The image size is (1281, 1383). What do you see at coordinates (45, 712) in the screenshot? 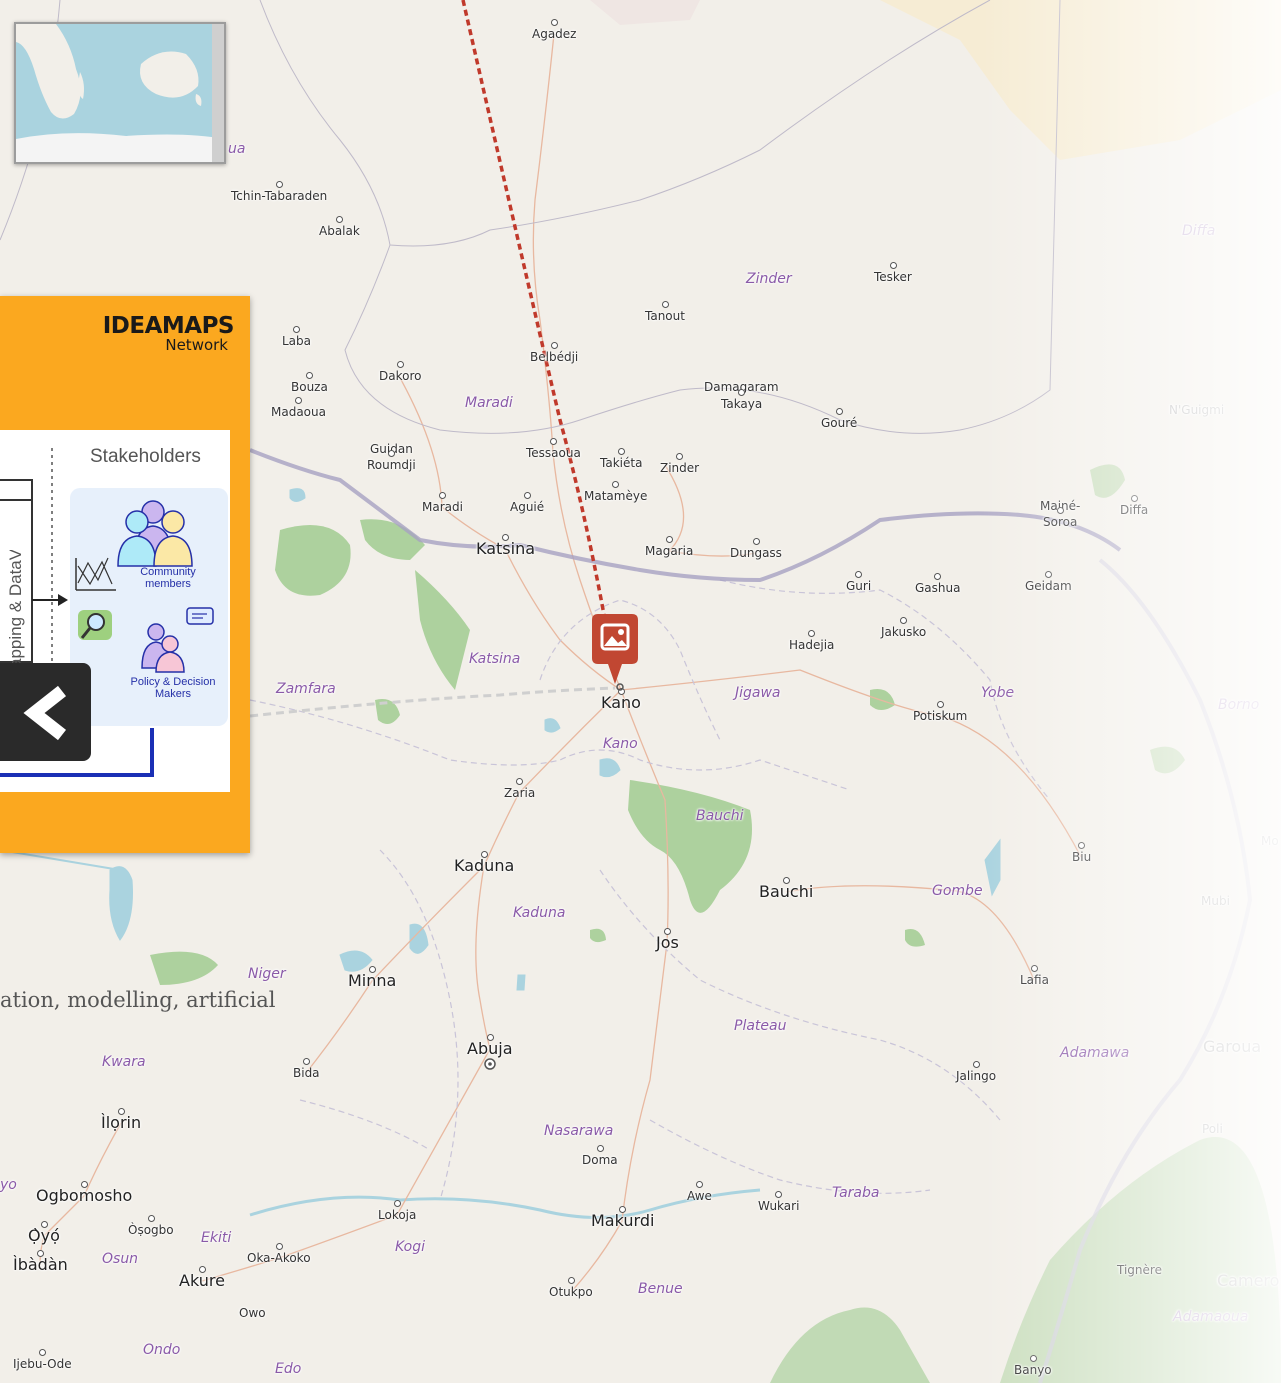
I see `collapse-panel-button` at bounding box center [45, 712].